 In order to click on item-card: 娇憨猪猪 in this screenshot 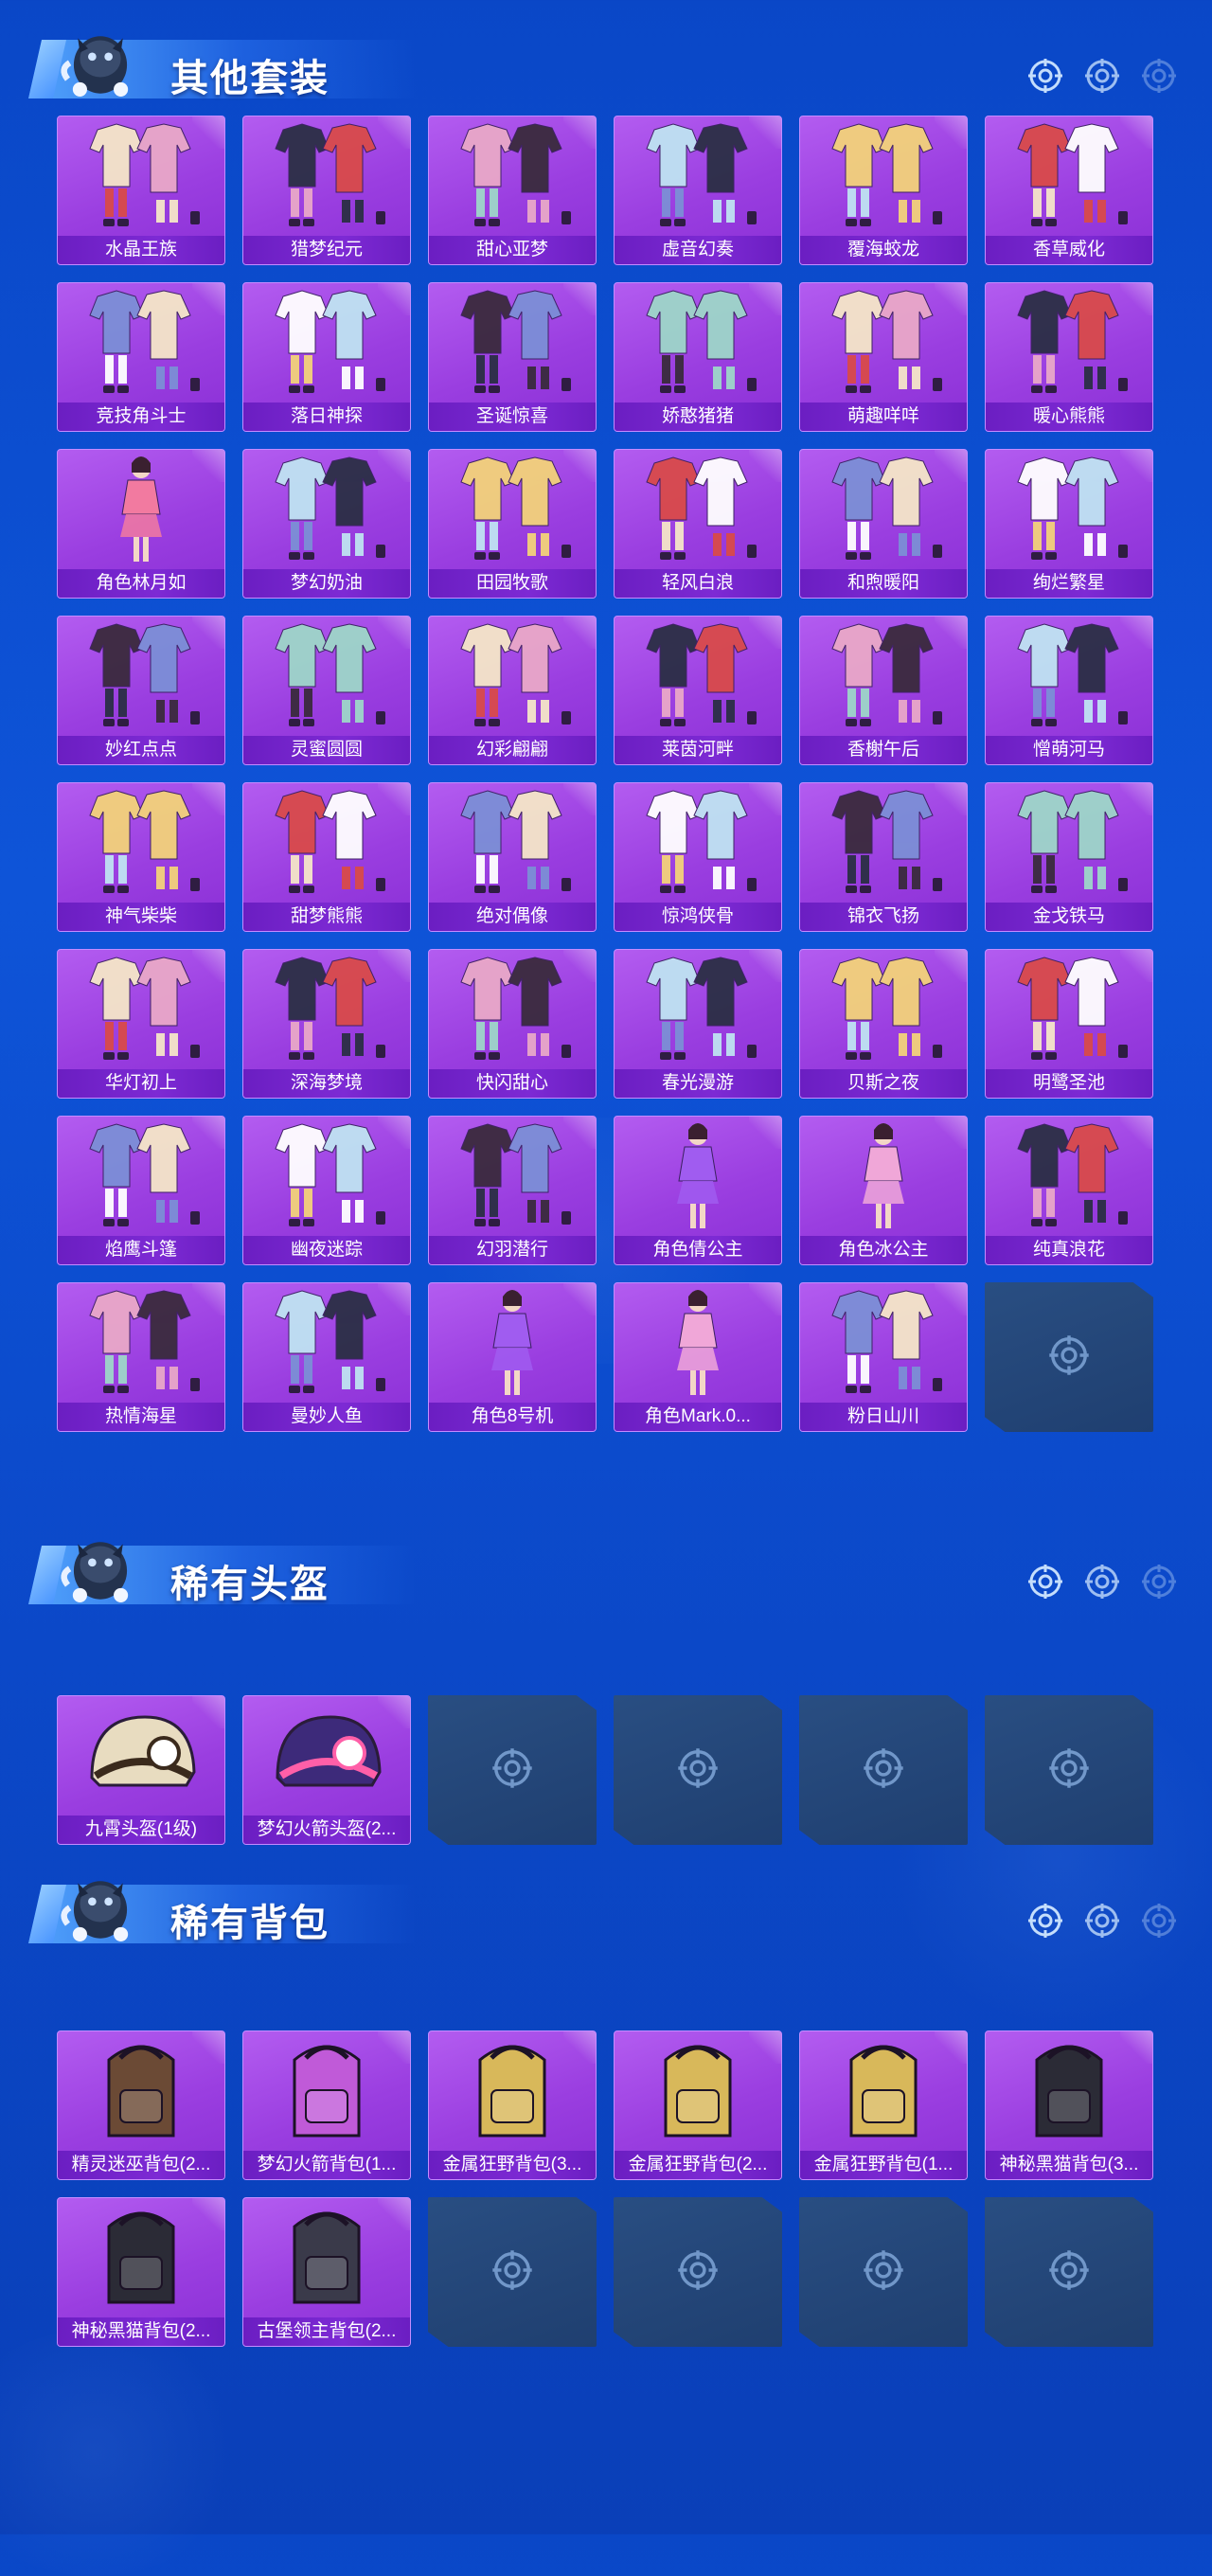, I will do `click(698, 357)`.